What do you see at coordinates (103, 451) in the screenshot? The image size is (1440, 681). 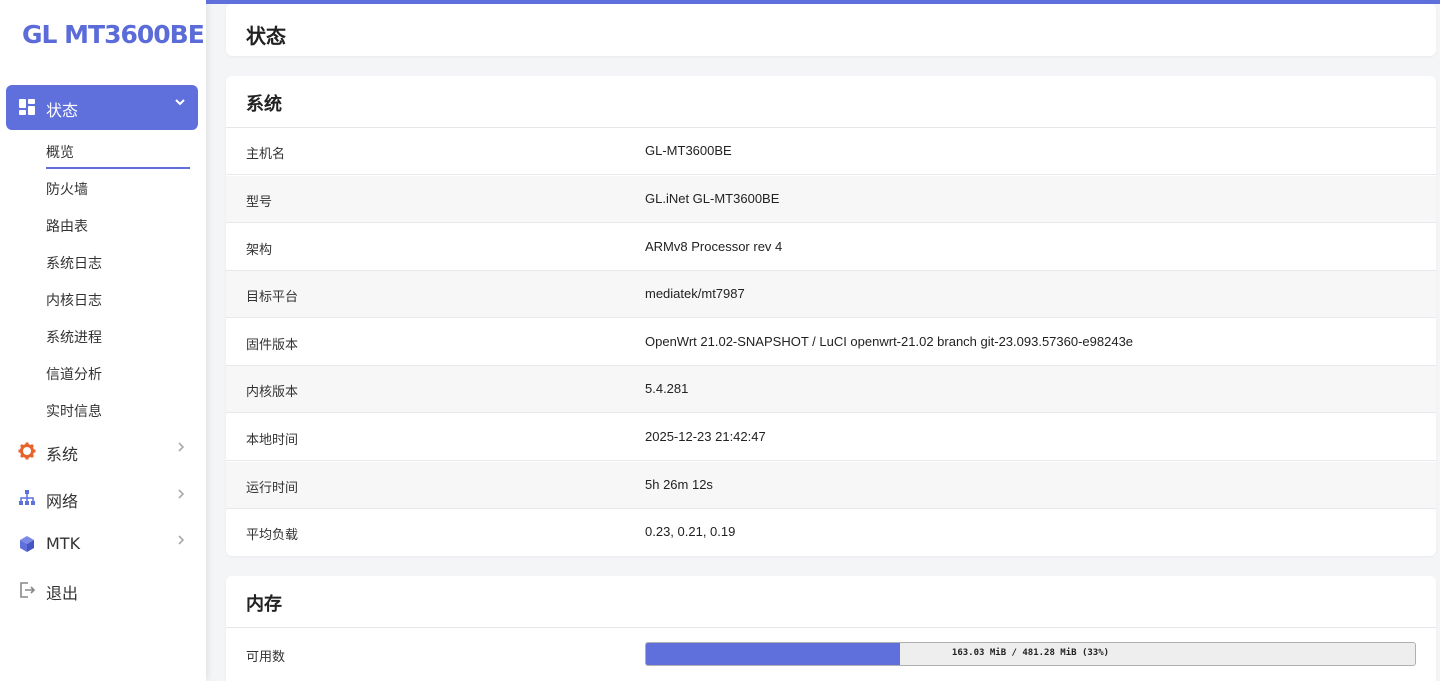 I see `sidebar-item-system: 系统` at bounding box center [103, 451].